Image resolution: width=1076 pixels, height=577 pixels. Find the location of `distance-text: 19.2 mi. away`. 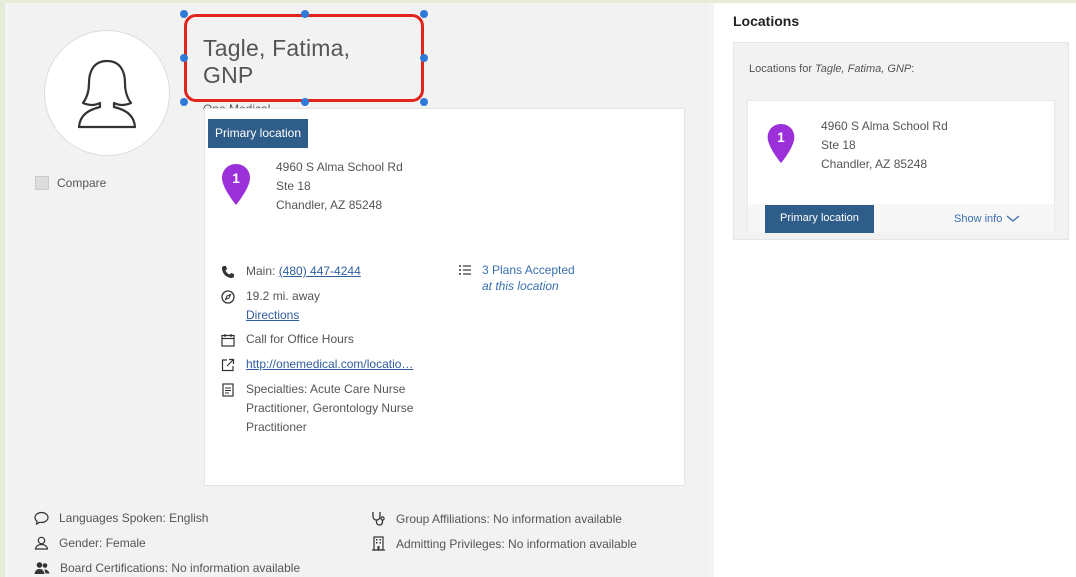

distance-text: 19.2 mi. away is located at coordinates (283, 296).